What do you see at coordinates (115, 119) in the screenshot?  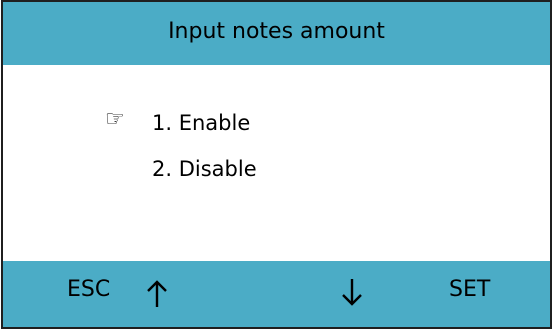 I see `pointing-hand-icon: ☞` at bounding box center [115, 119].